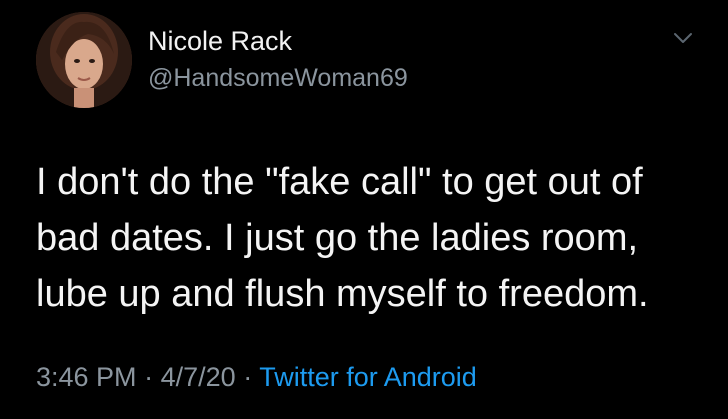 The width and height of the screenshot is (728, 419). Describe the element at coordinates (683, 38) in the screenshot. I see `chevron-down-icon` at that location.